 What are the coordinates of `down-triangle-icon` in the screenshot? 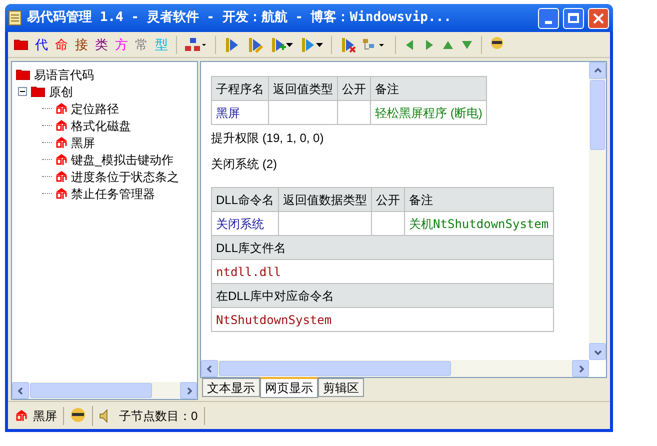 It's located at (467, 44).